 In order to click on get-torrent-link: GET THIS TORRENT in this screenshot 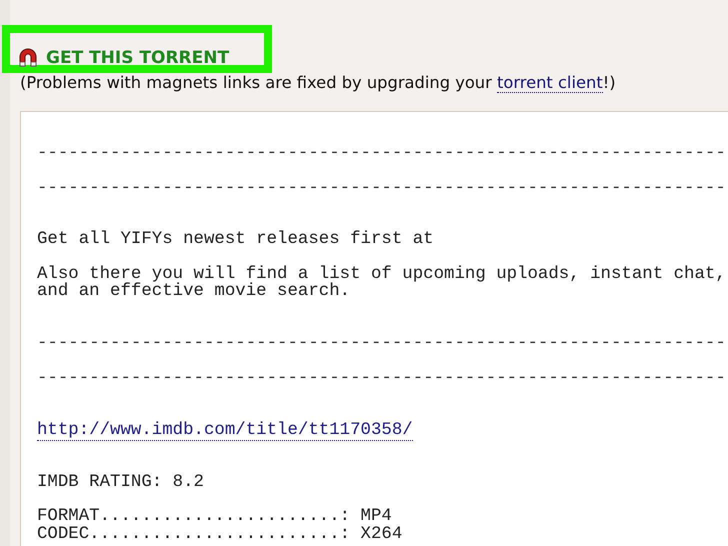, I will do `click(124, 58)`.